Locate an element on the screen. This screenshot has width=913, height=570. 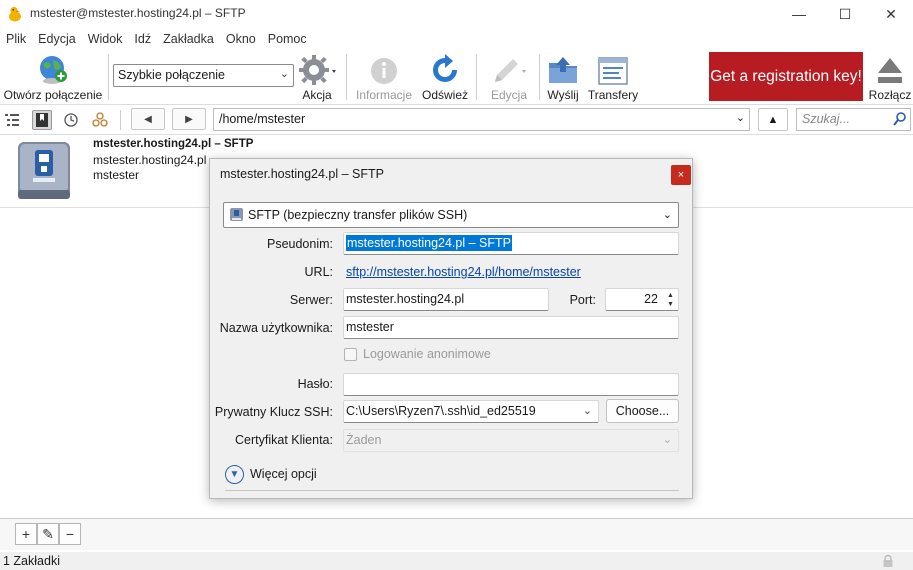
server-label: Serwer: is located at coordinates (311, 300).